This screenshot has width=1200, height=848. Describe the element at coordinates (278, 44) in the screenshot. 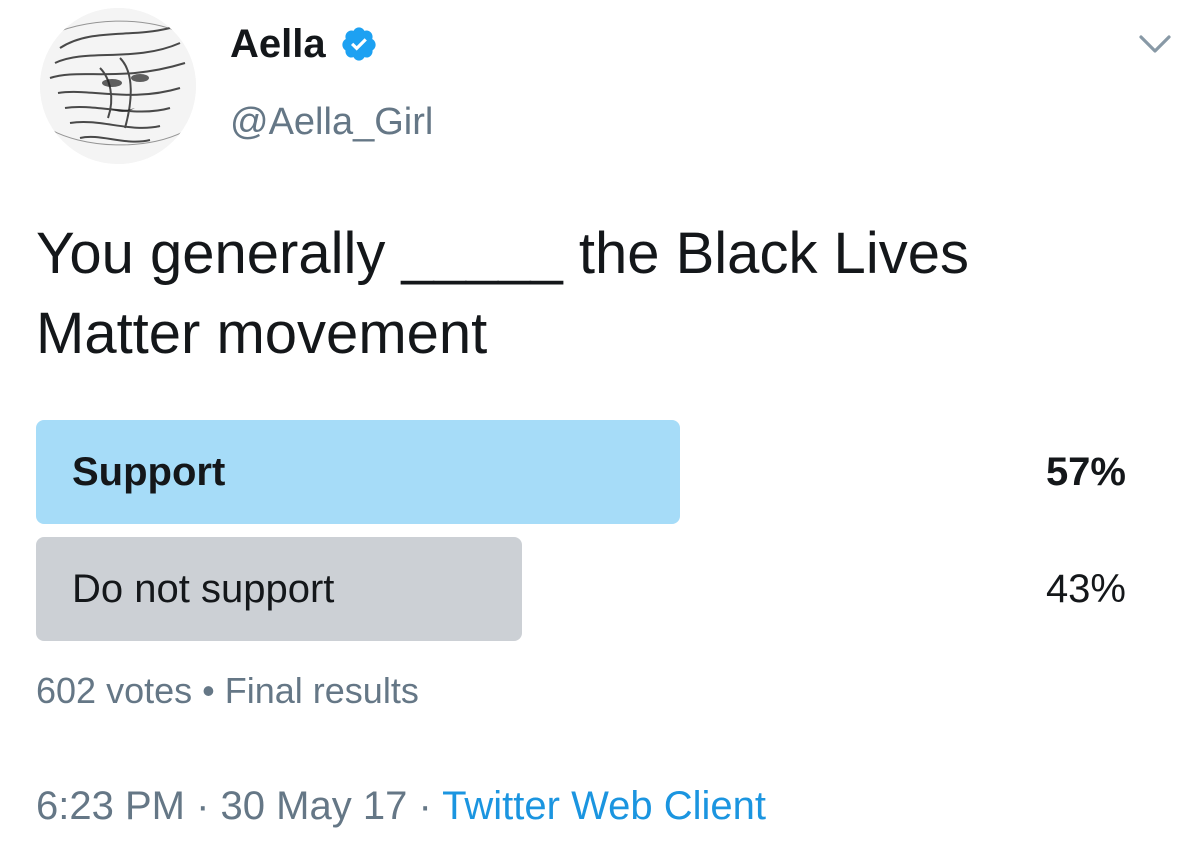

I see `author-display-name: Aella` at that location.